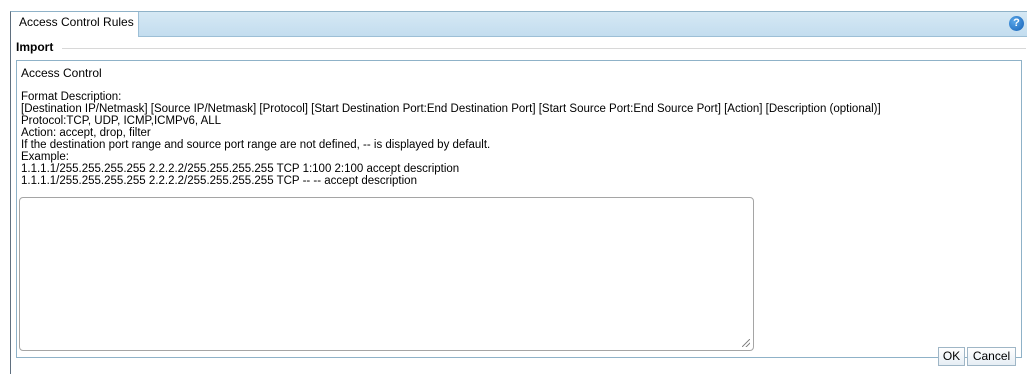 This screenshot has height=374, width=1027. What do you see at coordinates (45, 157) in the screenshot?
I see `description-line: Example:` at bounding box center [45, 157].